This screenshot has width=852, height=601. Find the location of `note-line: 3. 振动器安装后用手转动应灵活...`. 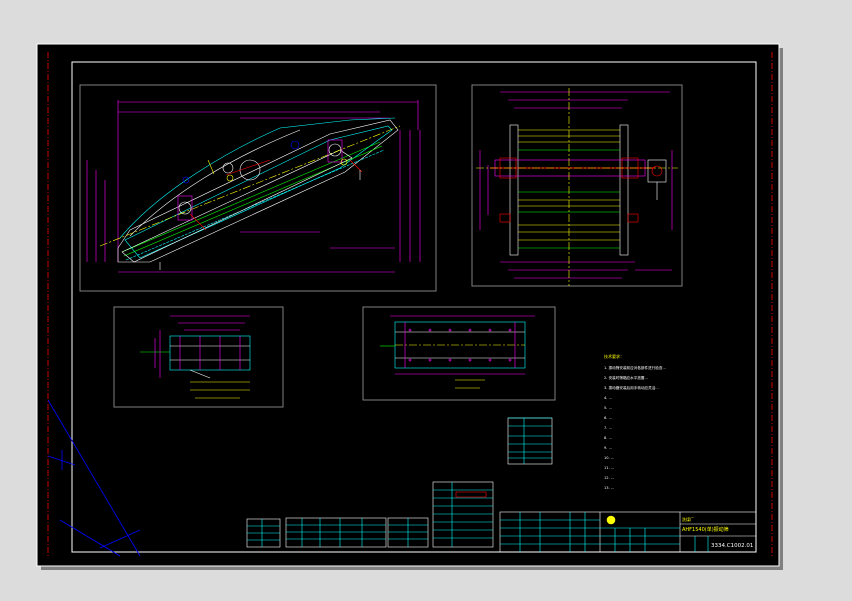

note-line: 3. 振动器安装后用手转动应灵活... is located at coordinates (631, 388).